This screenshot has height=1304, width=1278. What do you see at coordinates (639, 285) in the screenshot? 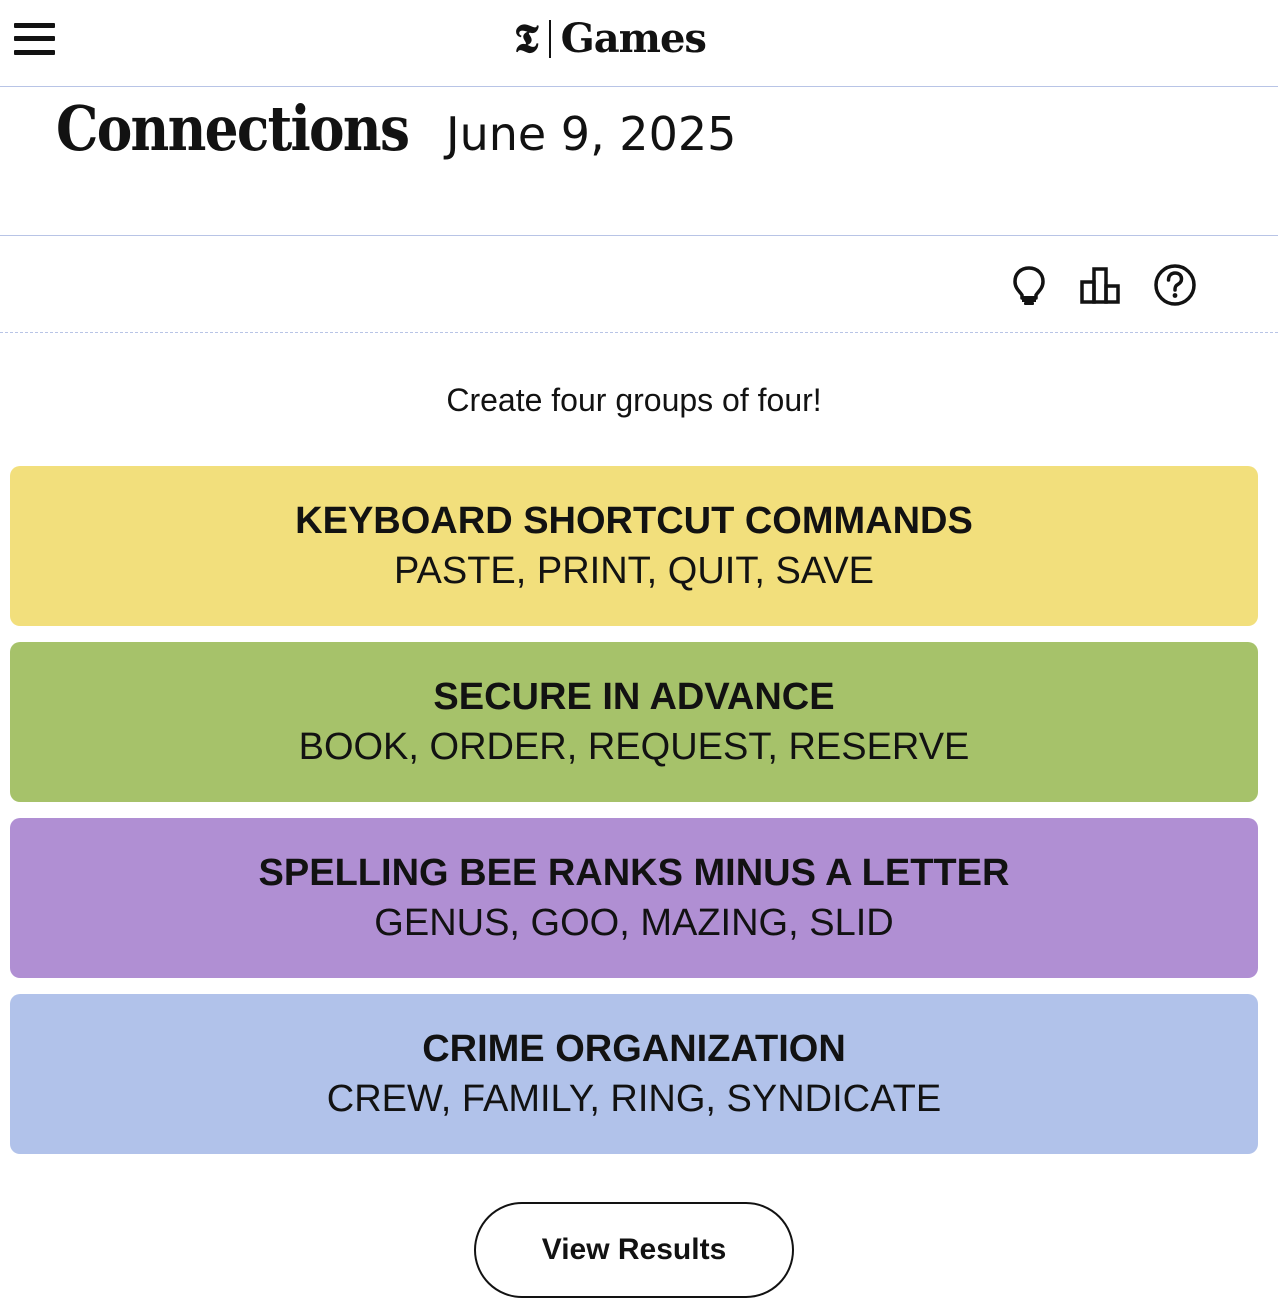
I see `puzzle-toolbar` at bounding box center [639, 285].